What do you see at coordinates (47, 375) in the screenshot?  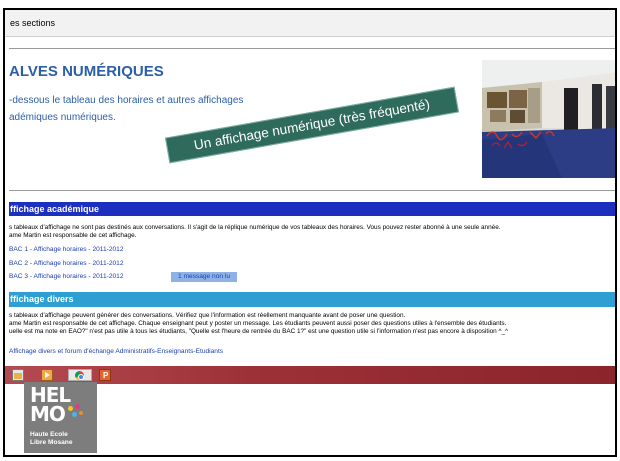 I see `media-player-icon` at bounding box center [47, 375].